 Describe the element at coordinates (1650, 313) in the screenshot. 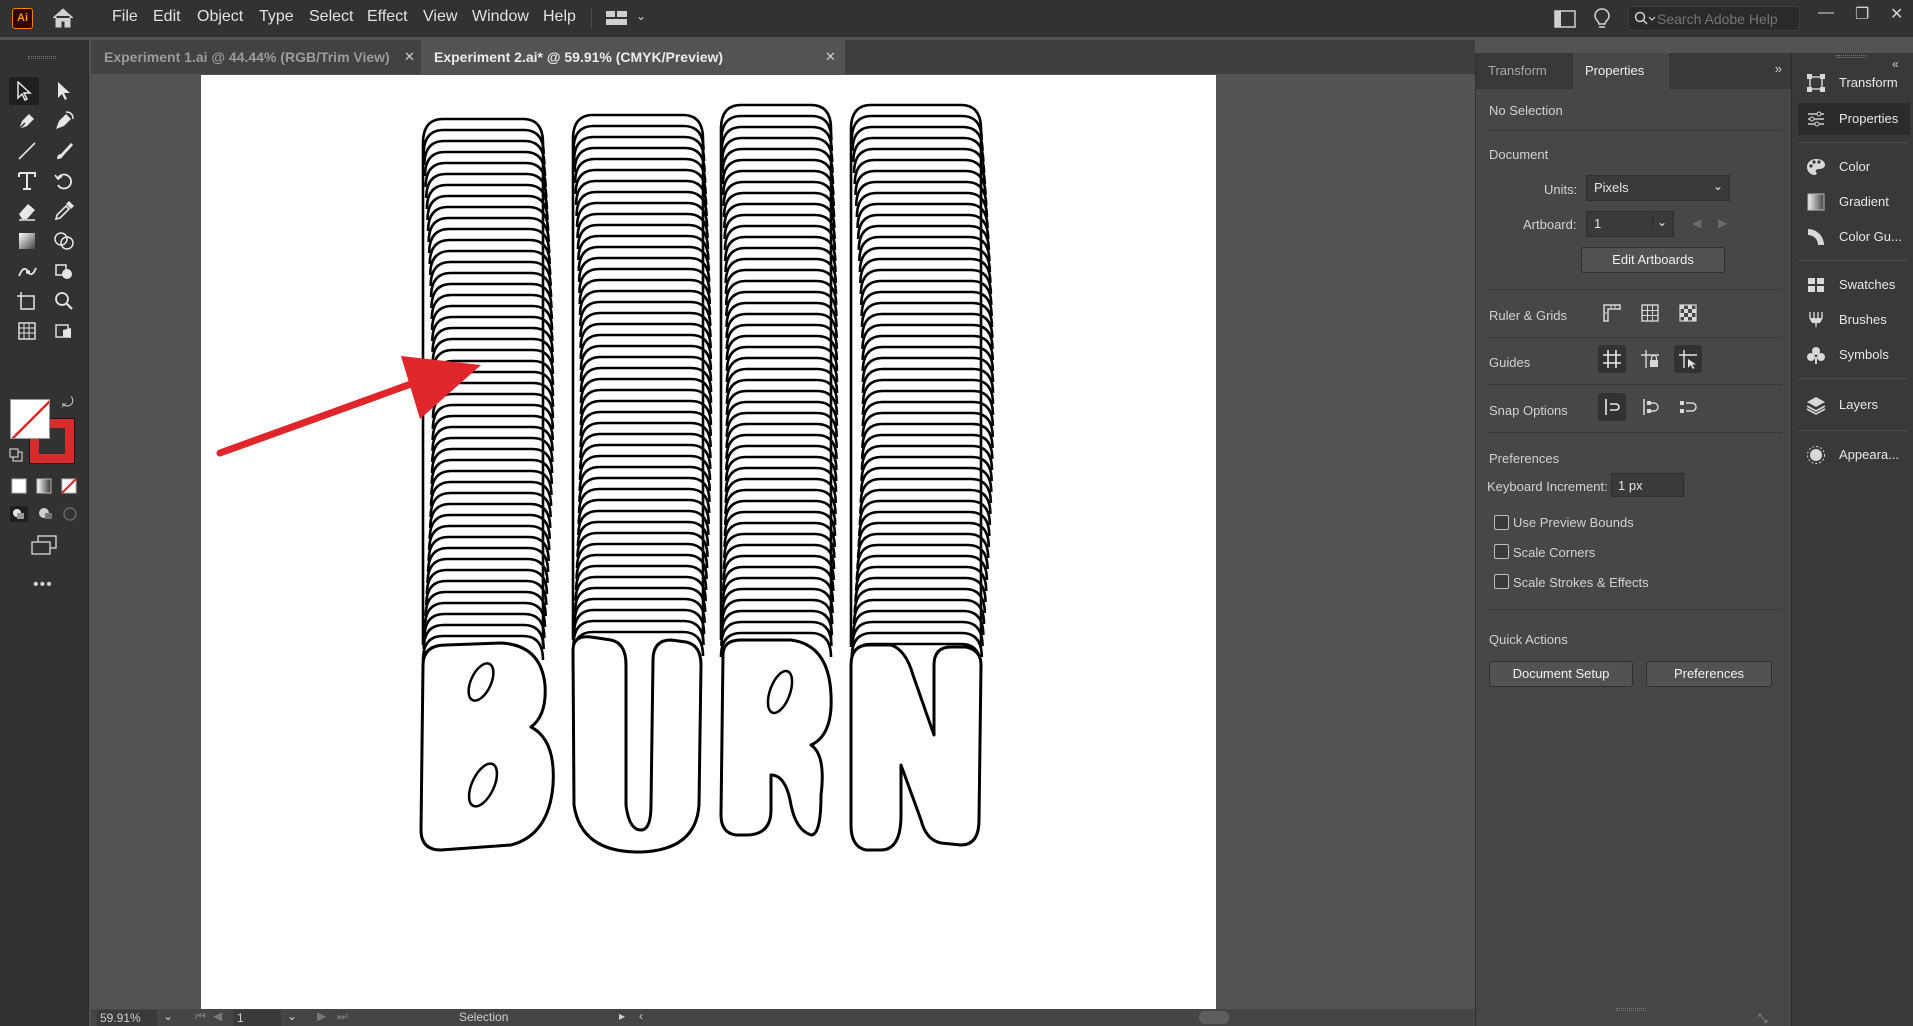

I see `grid-icon` at that location.